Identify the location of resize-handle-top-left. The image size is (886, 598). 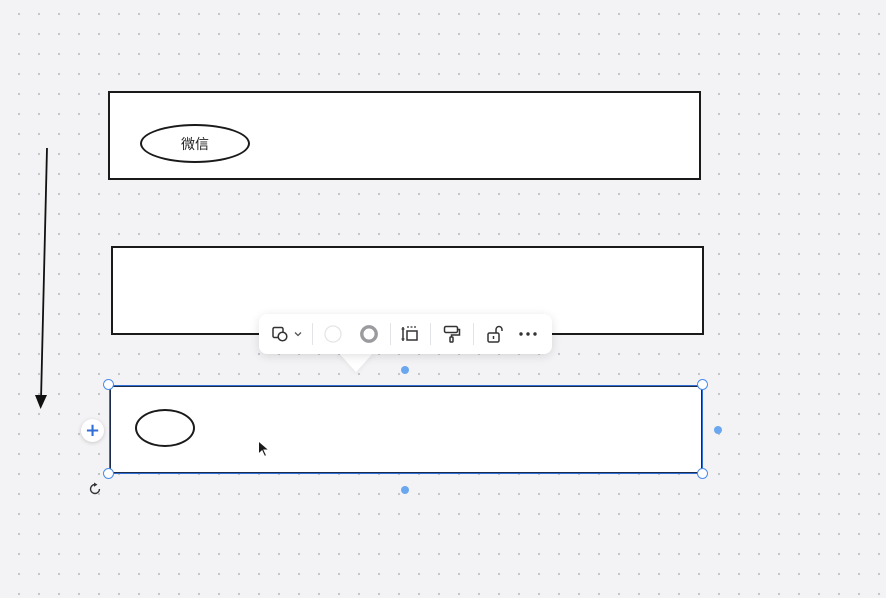
(108, 384).